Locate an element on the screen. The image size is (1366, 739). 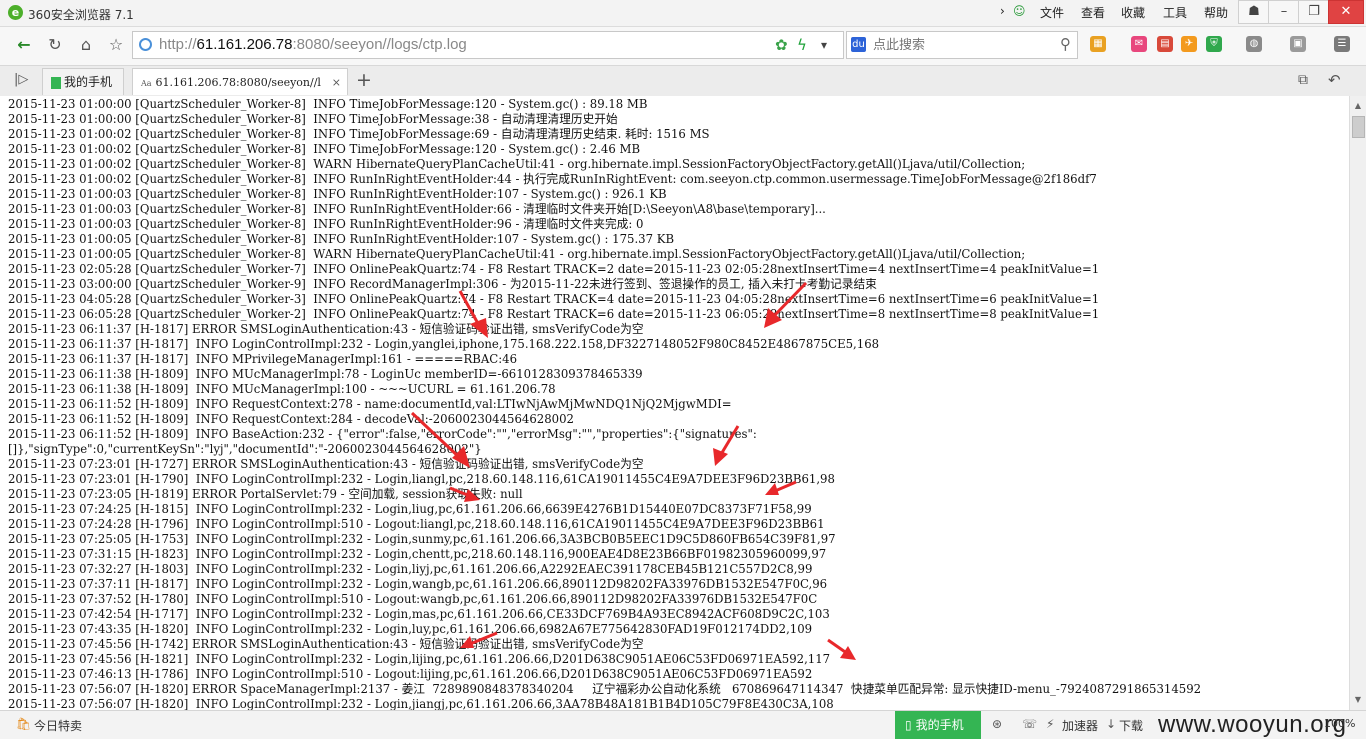
browser-logo-icon: e is located at coordinates (15, 12).